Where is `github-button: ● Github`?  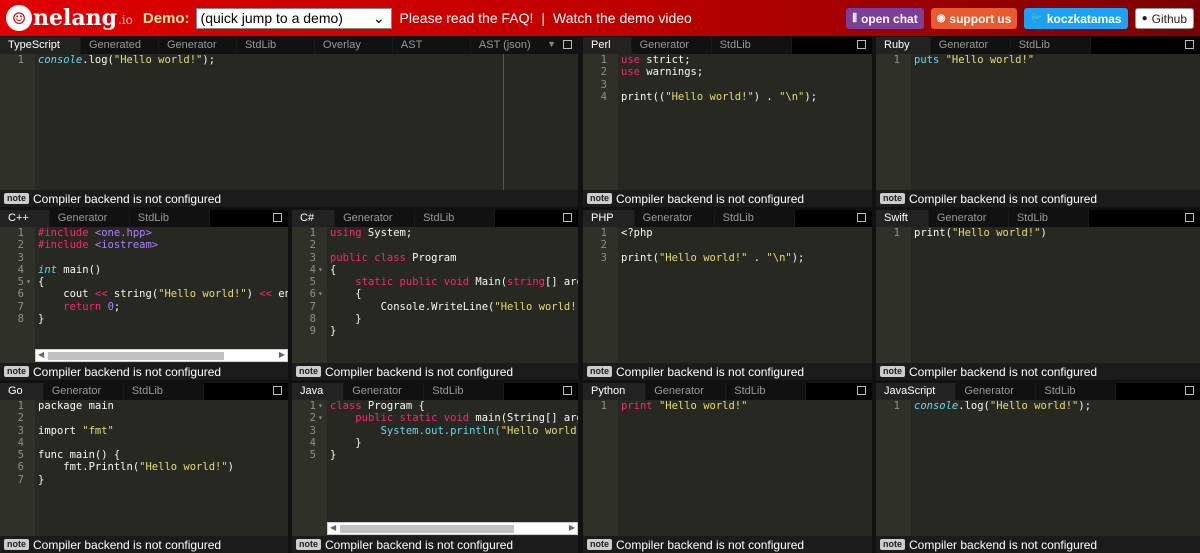 github-button: ● Github is located at coordinates (1164, 18).